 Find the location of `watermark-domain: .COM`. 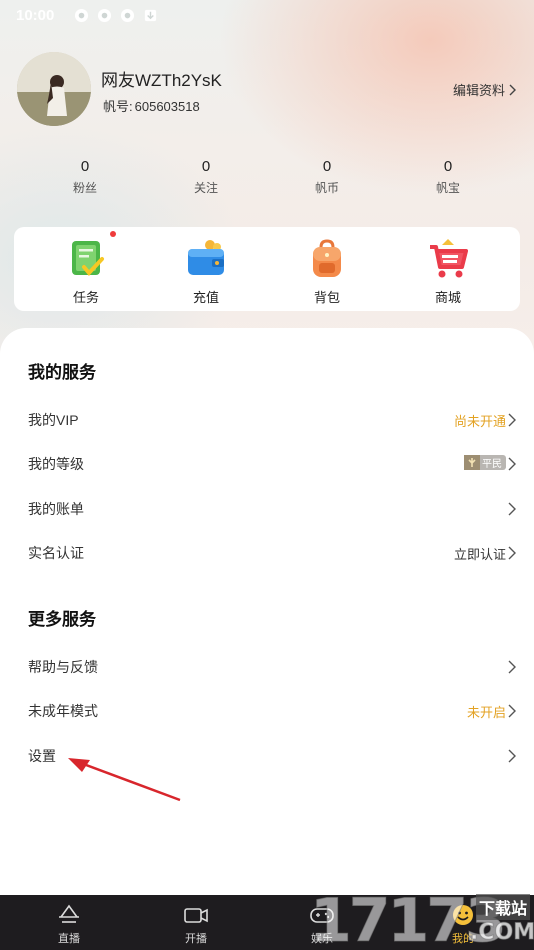

watermark-domain: .COM is located at coordinates (501, 933).